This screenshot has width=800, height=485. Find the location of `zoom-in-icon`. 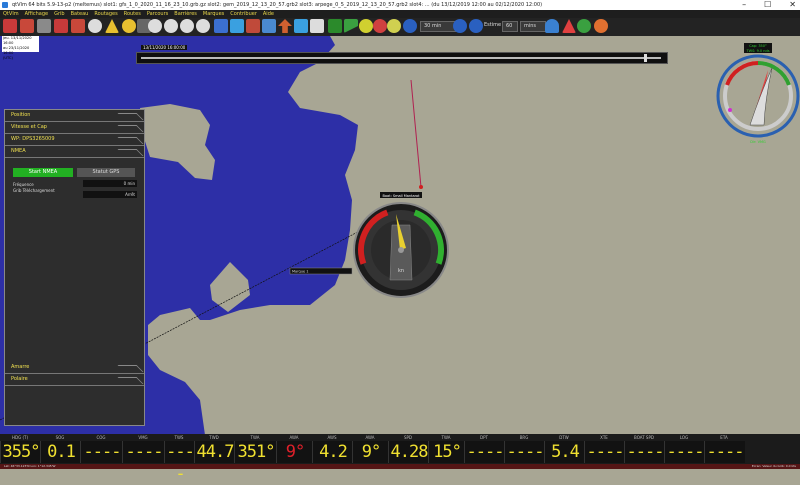

zoom-in-icon is located at coordinates (155, 26).